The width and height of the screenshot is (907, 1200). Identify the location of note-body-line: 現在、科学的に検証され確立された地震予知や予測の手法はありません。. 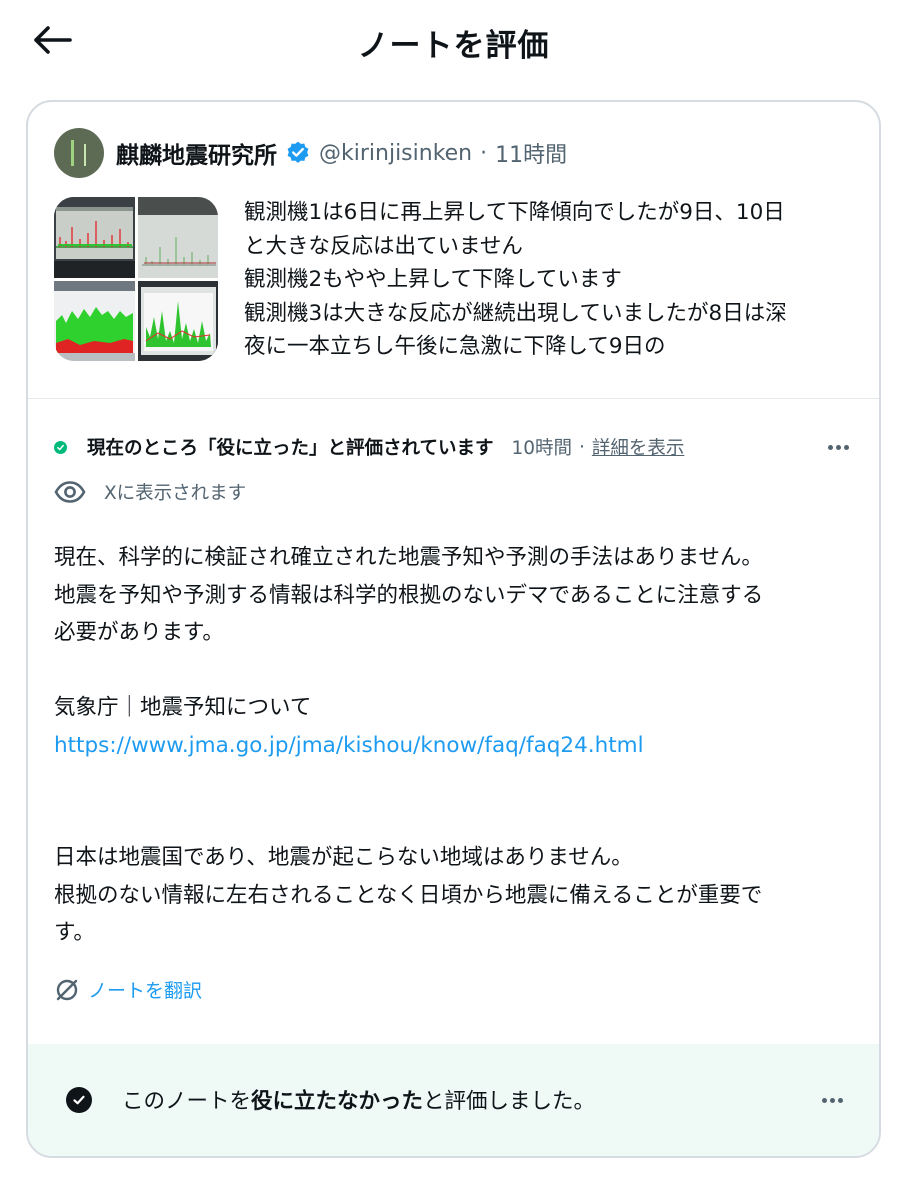
(408, 557).